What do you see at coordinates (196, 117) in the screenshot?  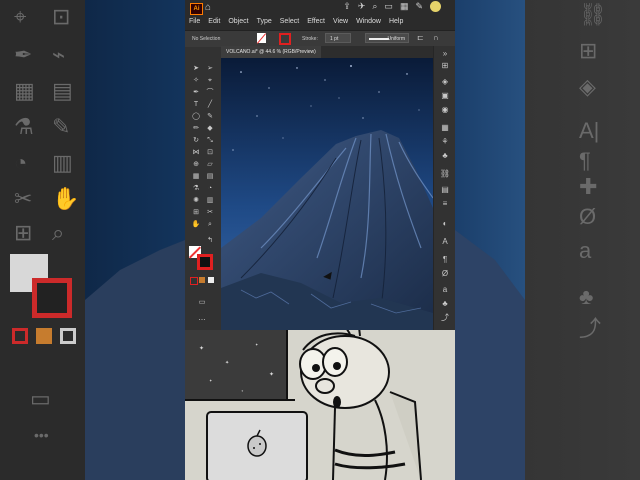 I see `ellipse-tool-icon: ◯` at bounding box center [196, 117].